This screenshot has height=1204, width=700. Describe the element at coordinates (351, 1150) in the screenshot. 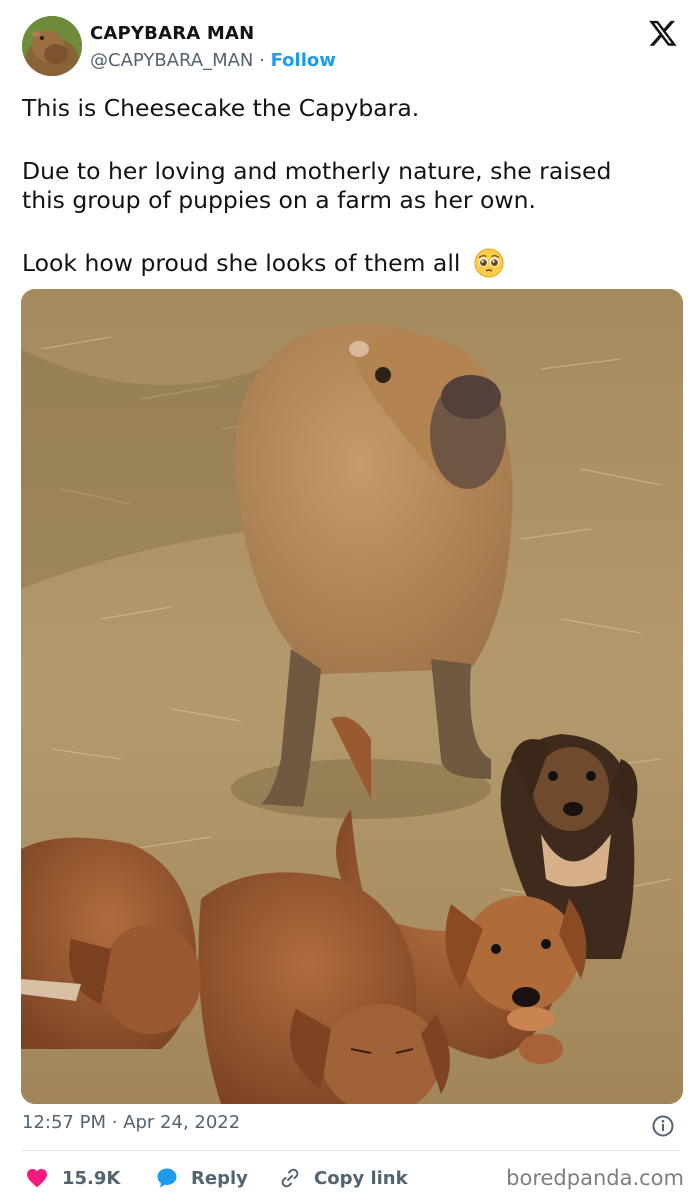

I see `divider` at that location.